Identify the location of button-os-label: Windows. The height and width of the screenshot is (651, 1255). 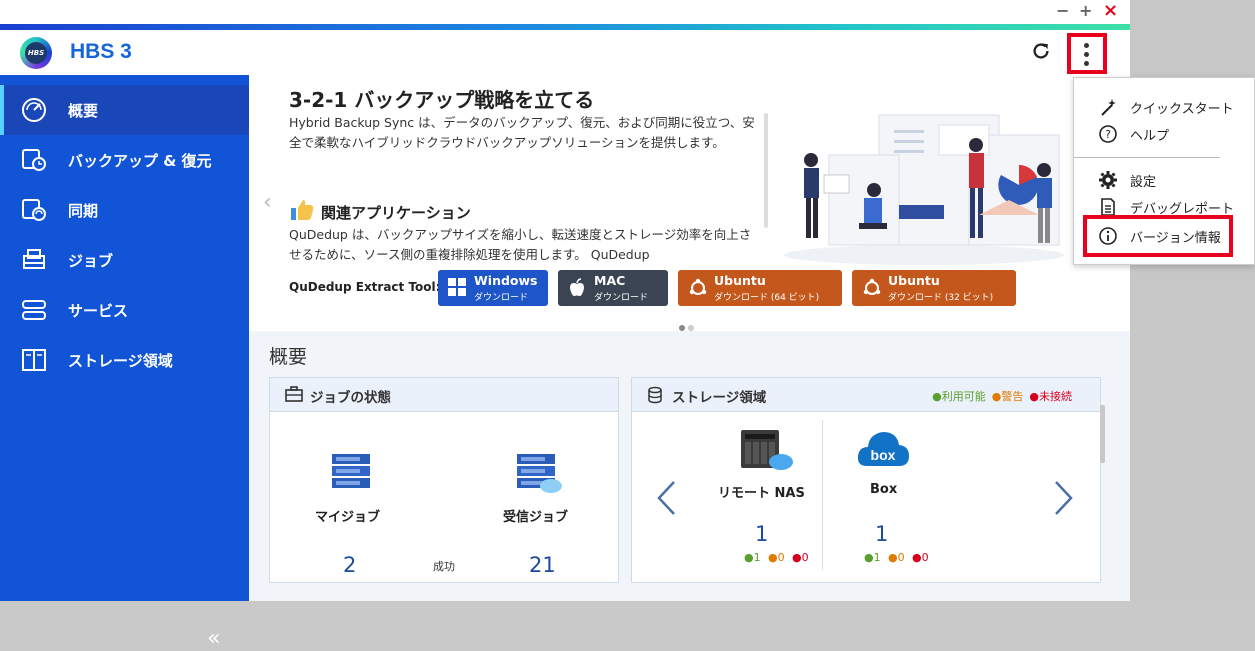
(506, 280).